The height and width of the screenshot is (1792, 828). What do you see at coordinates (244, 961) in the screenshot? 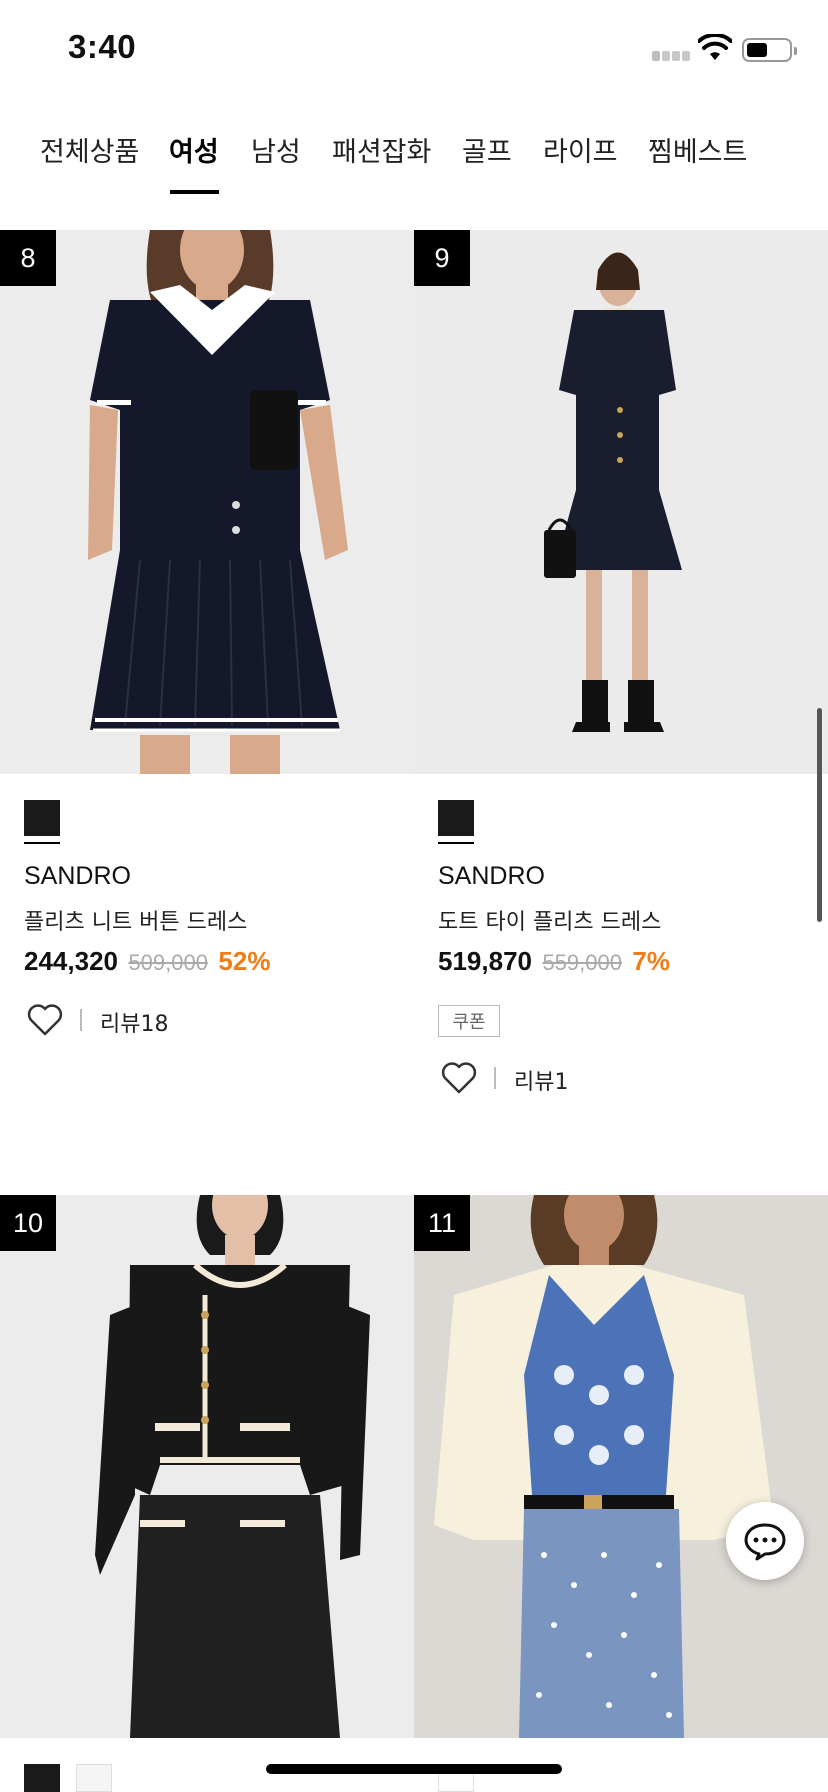
I see `discount-percent: 52%` at bounding box center [244, 961].